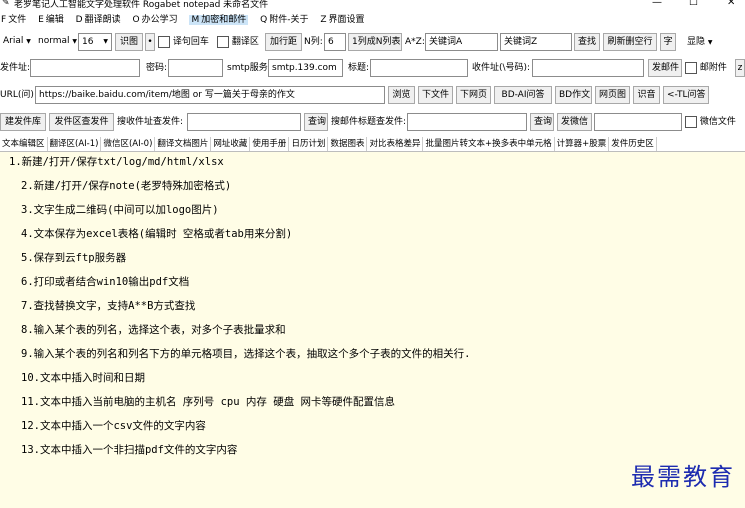  What do you see at coordinates (75, 144) in the screenshot?
I see `tab-translate: 翻译区(AI-1)` at bounding box center [75, 144].